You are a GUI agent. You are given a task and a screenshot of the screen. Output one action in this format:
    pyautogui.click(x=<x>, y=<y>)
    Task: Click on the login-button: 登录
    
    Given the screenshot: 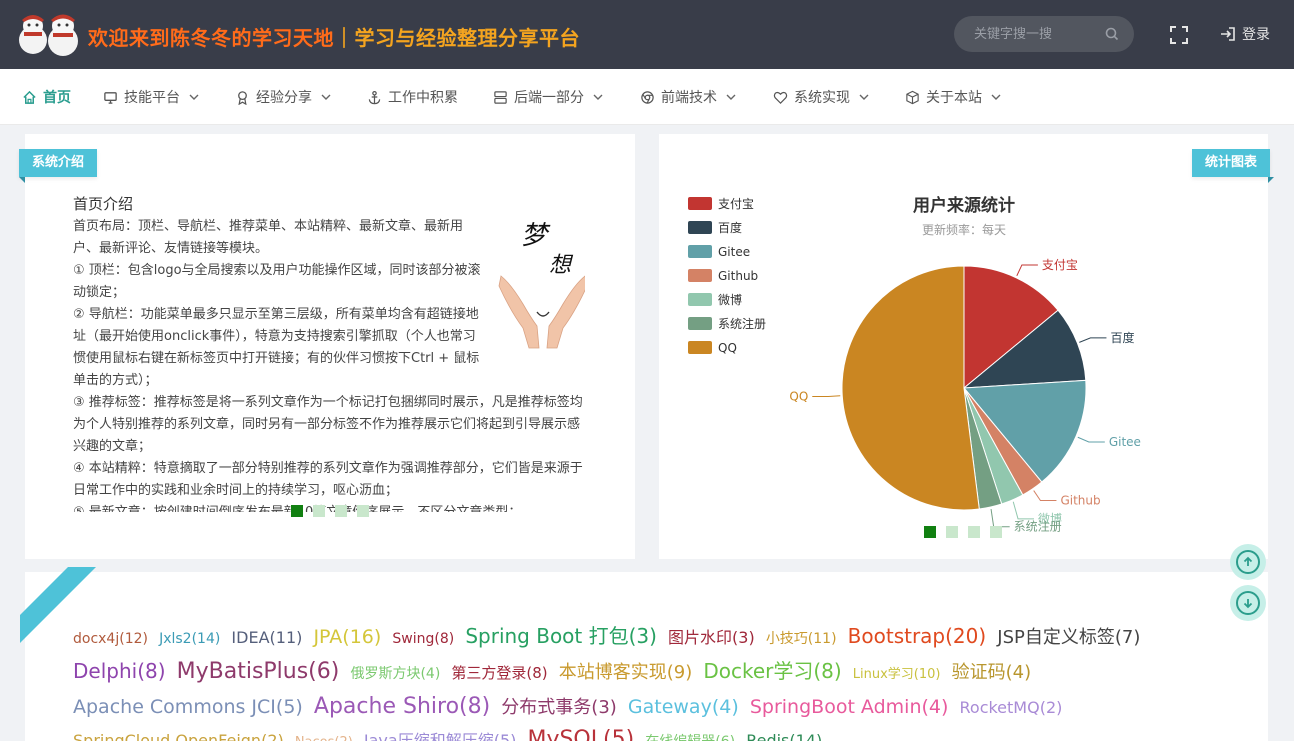 What is the action you would take?
    pyautogui.click(x=1244, y=34)
    